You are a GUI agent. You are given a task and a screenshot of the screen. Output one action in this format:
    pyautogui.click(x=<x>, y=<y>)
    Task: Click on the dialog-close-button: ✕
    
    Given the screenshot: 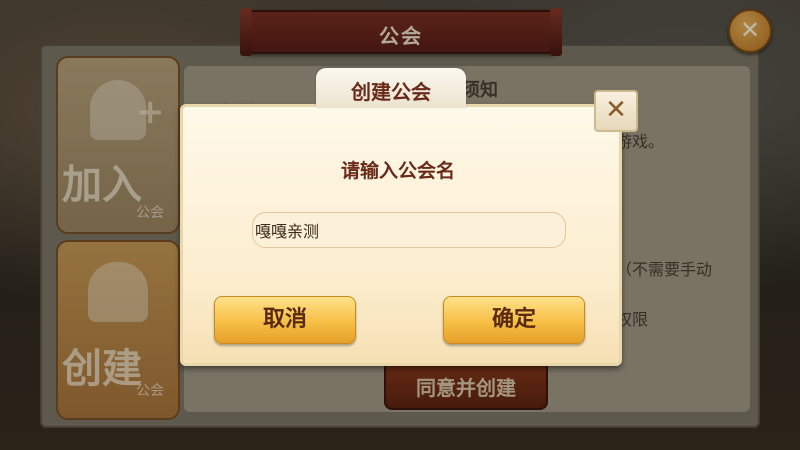 What is the action you would take?
    pyautogui.click(x=616, y=111)
    